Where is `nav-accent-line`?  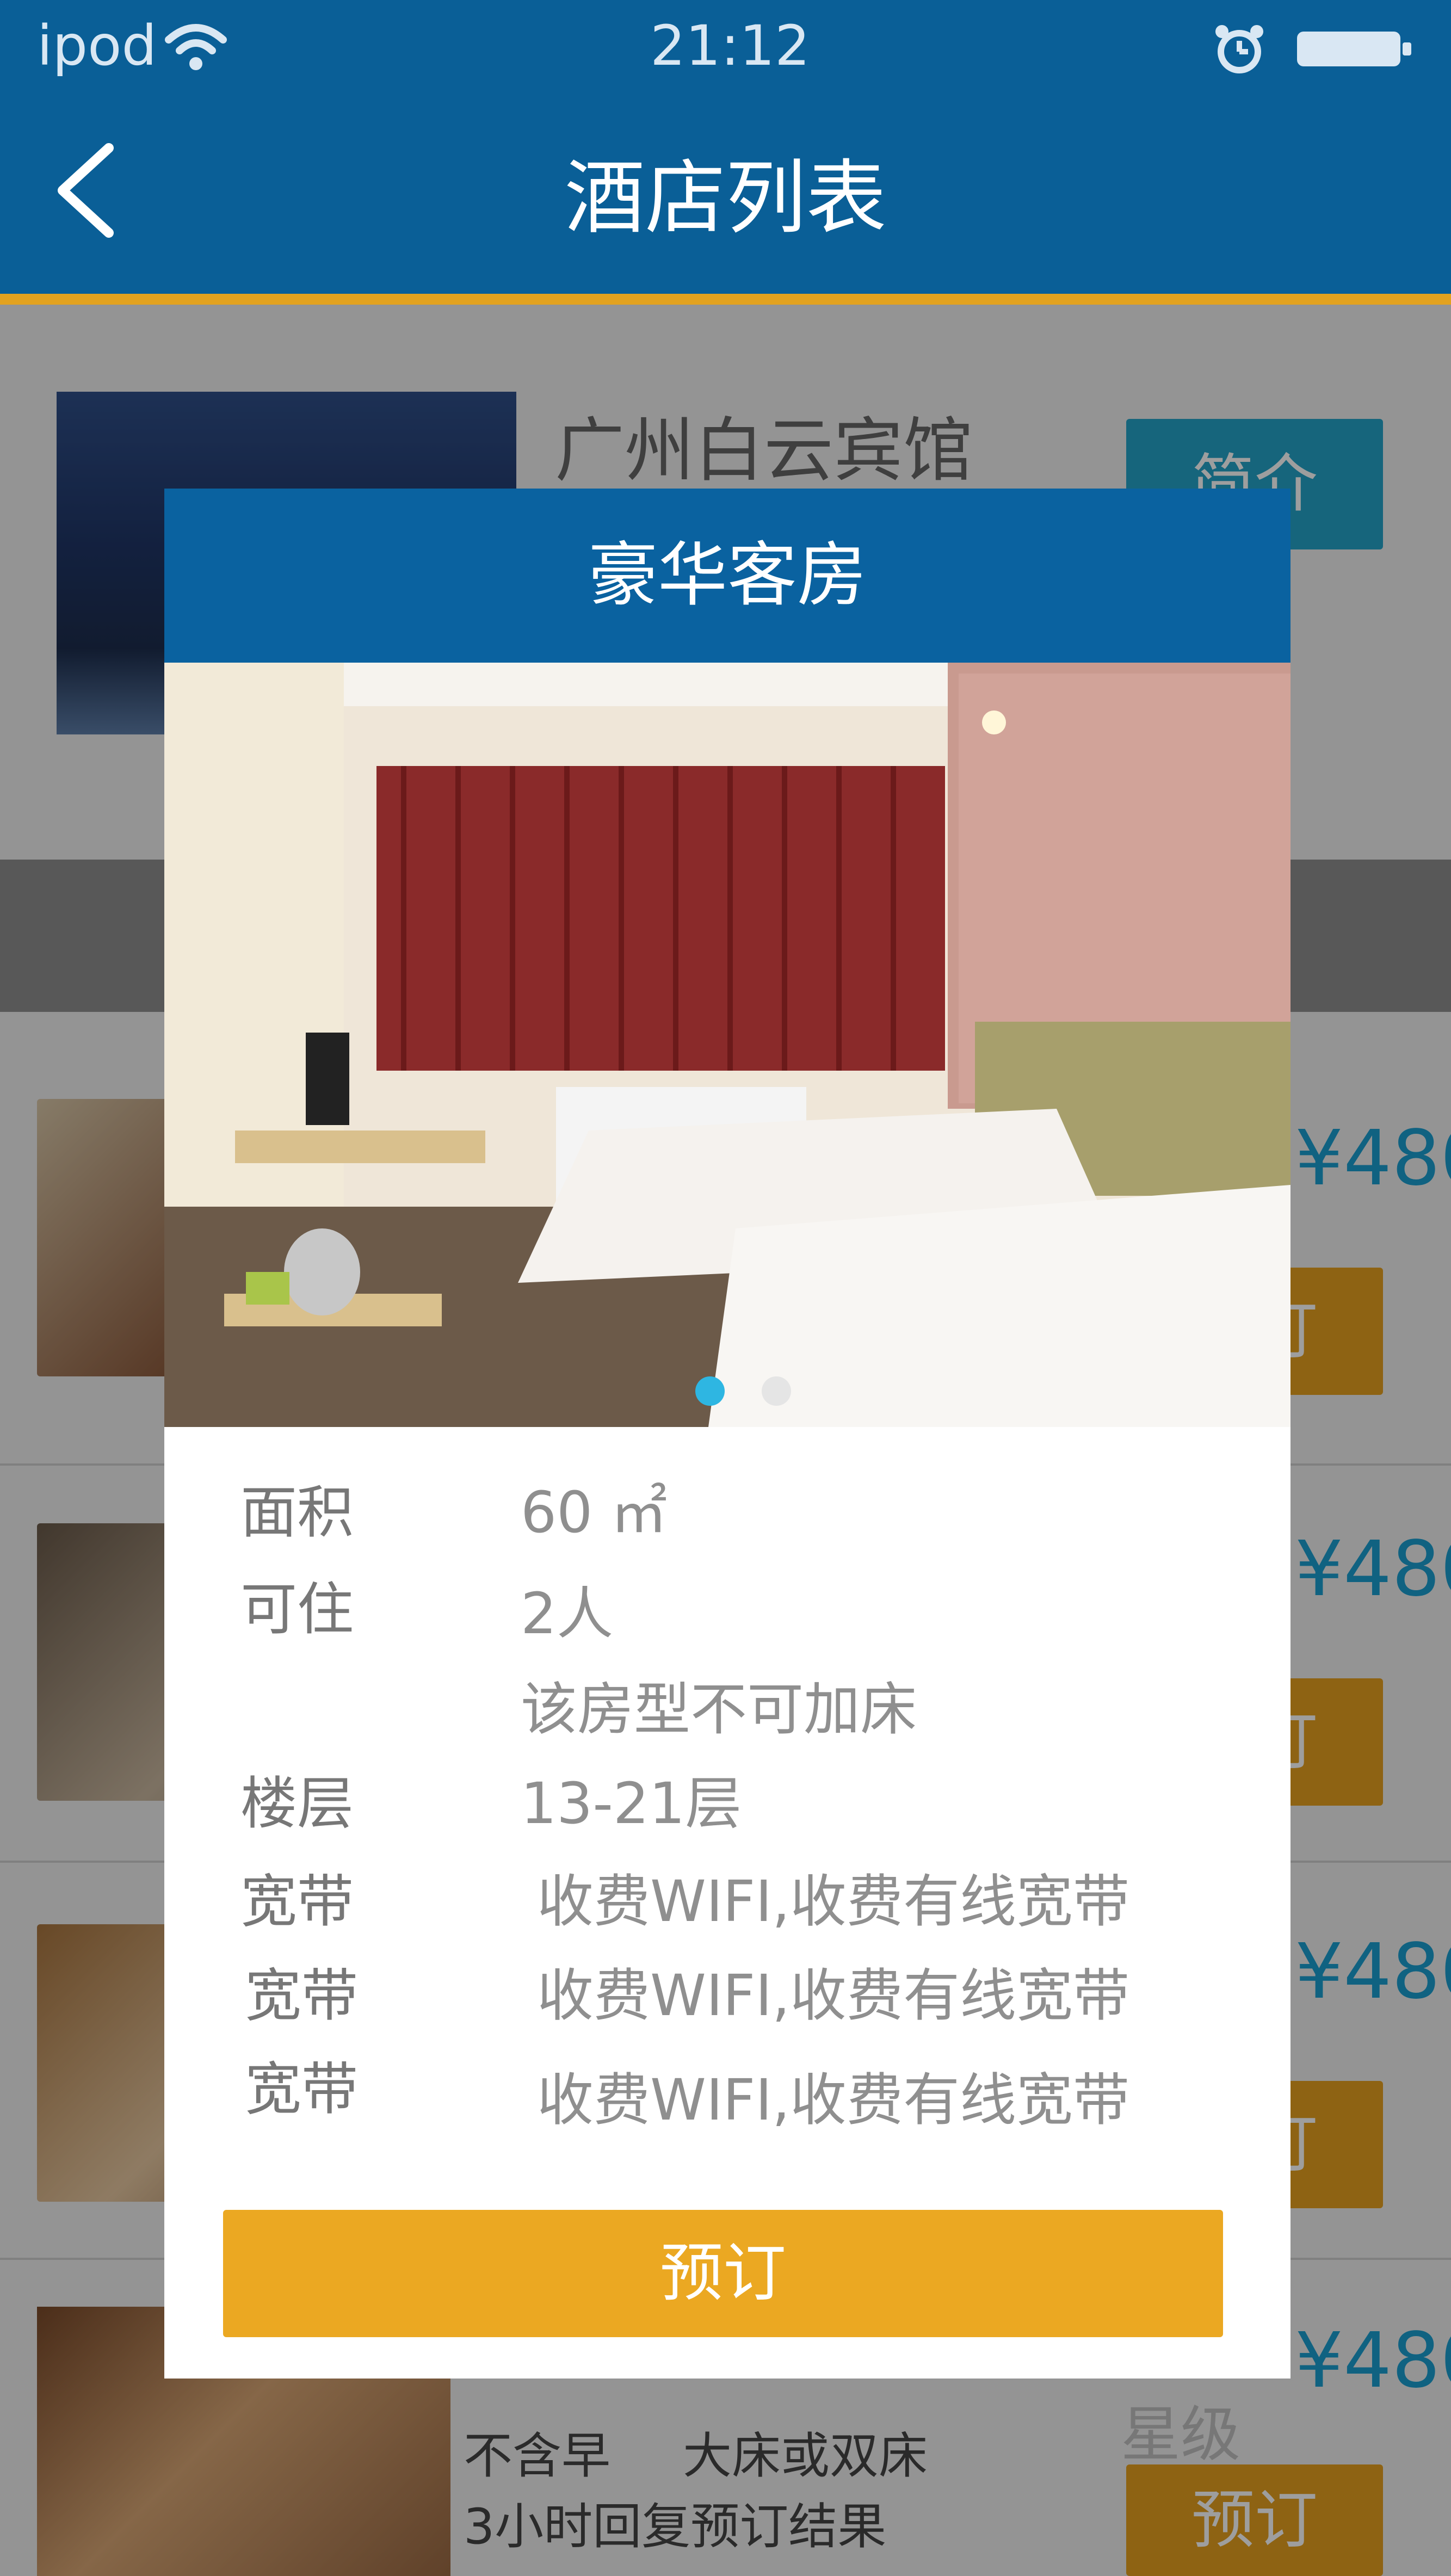
nav-accent-line is located at coordinates (725, 300).